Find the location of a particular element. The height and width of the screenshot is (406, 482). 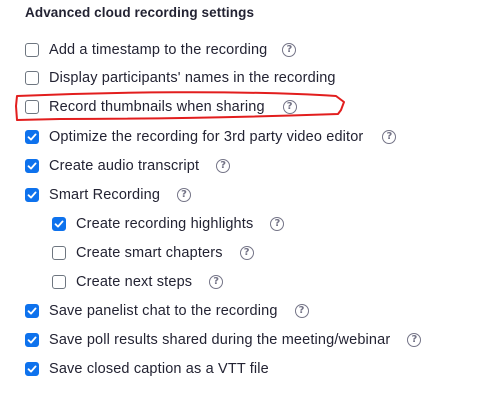

option-smart-recording: Smart Recording ? is located at coordinates (108, 195).